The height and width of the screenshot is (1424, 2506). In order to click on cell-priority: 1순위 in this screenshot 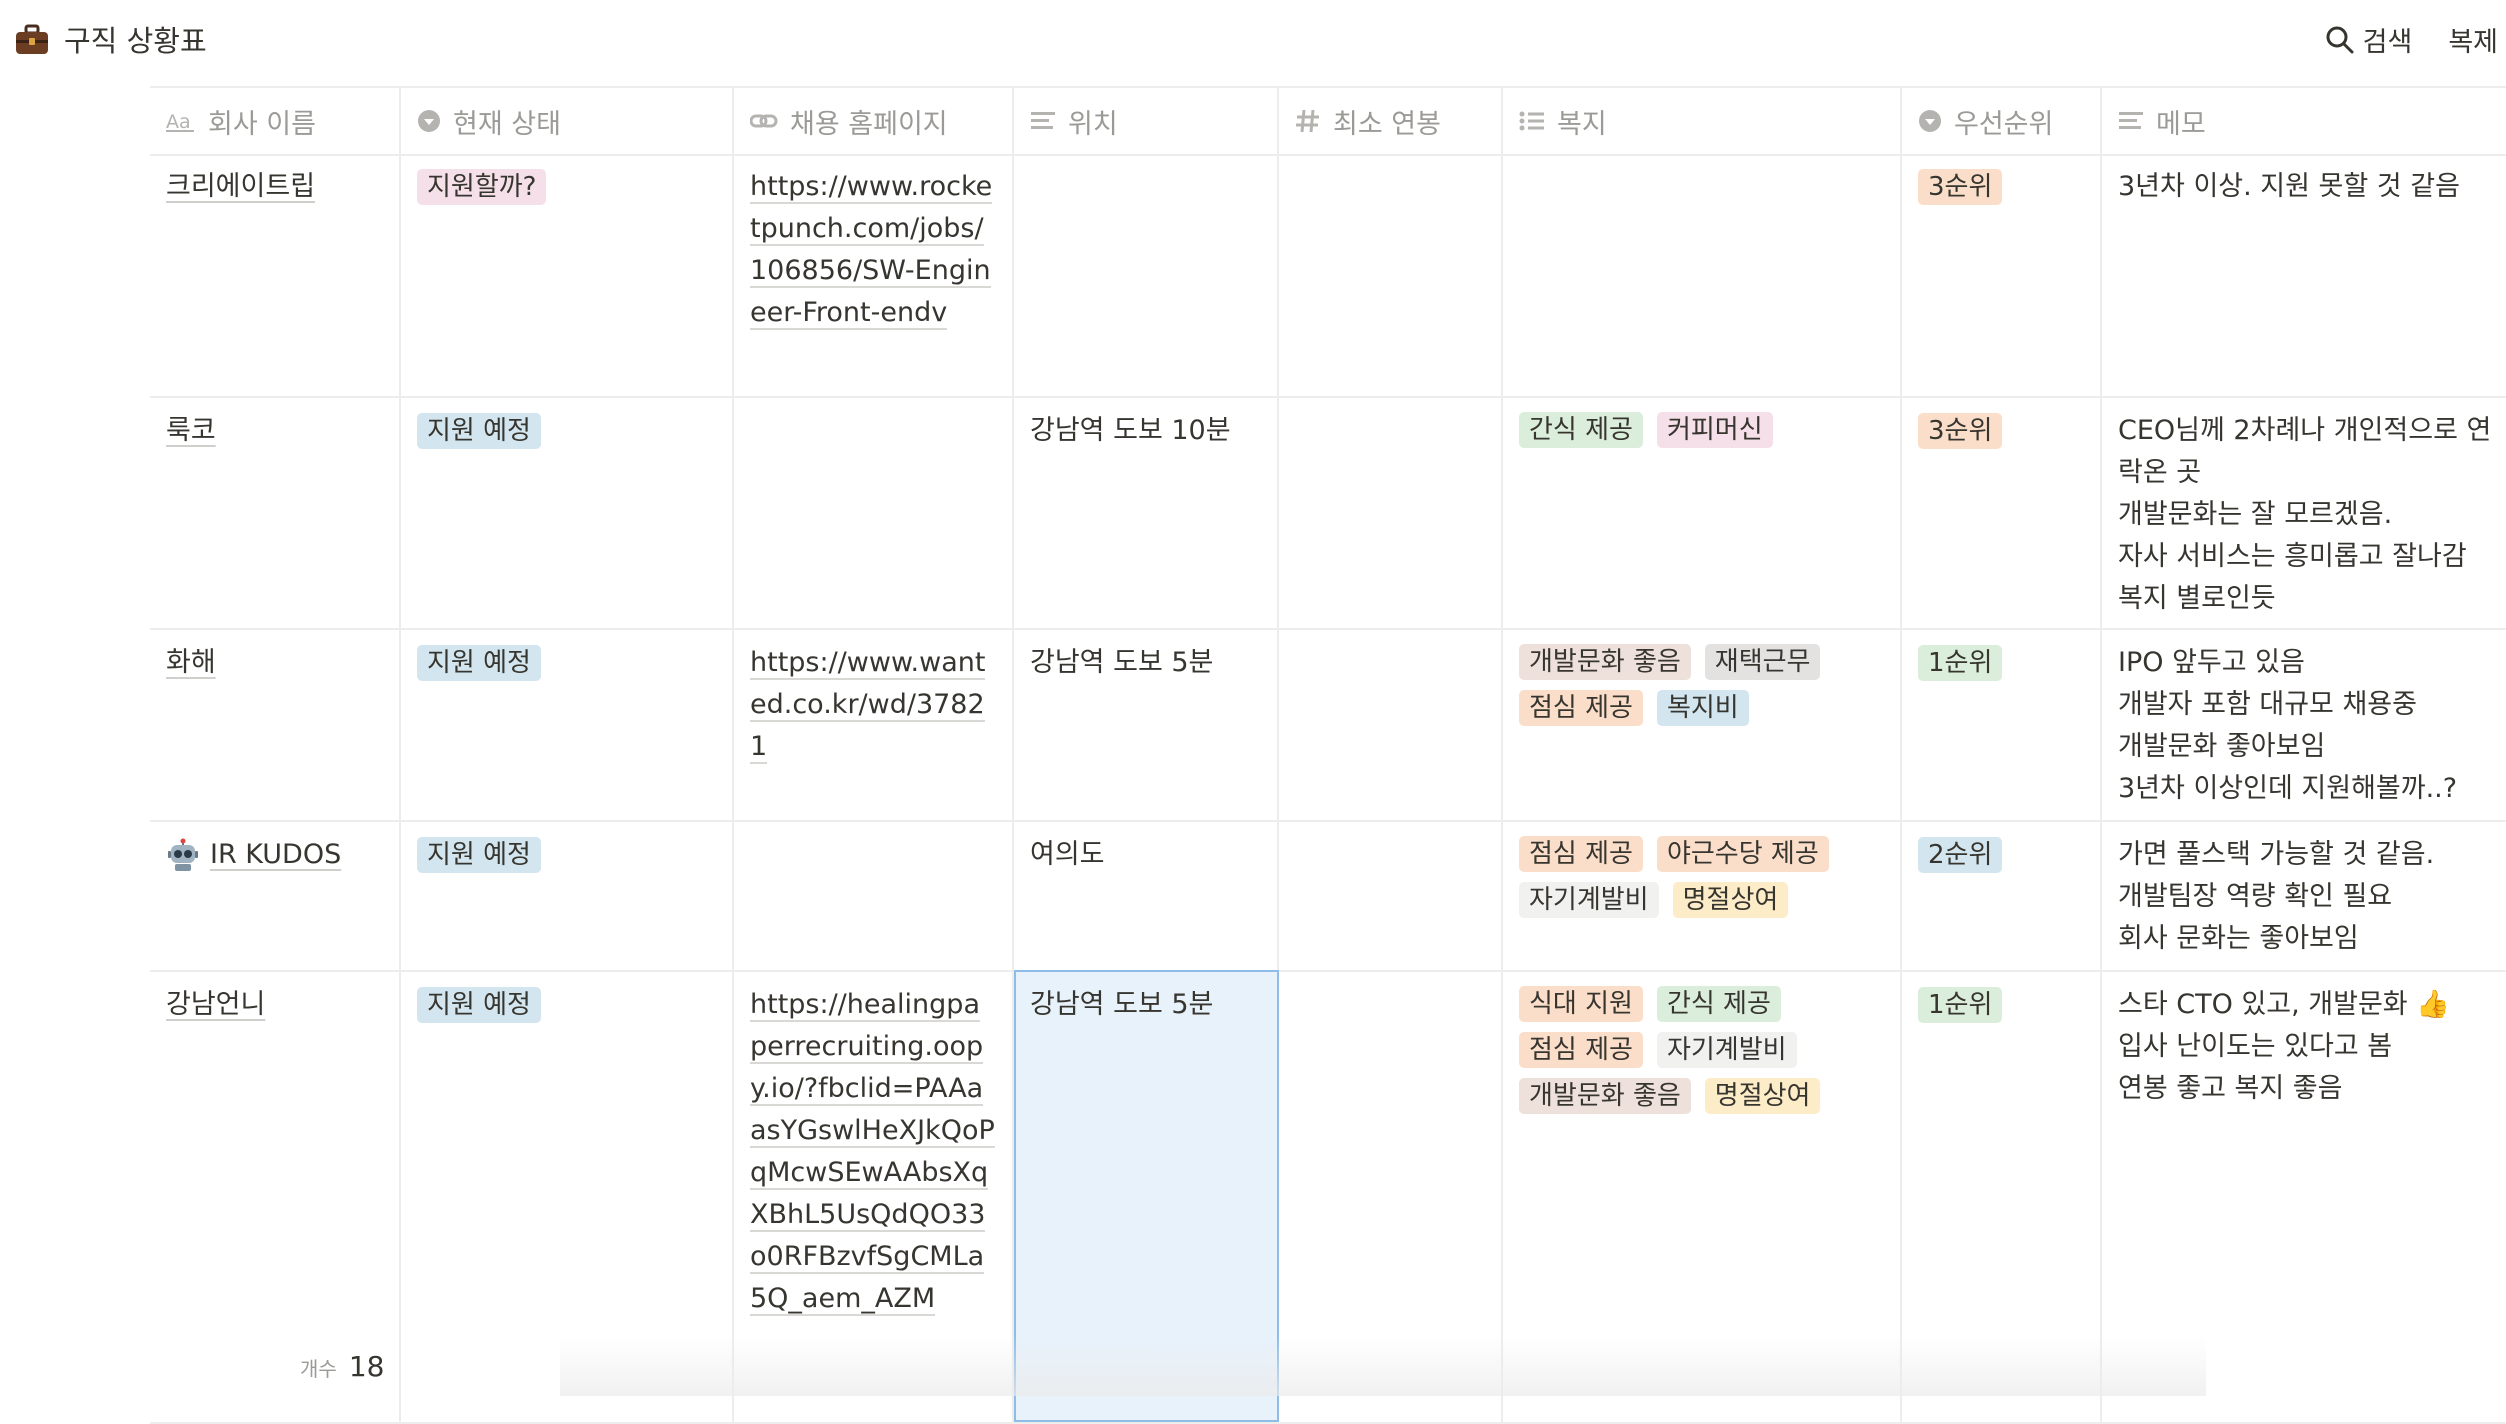, I will do `click(2002, 724)`.